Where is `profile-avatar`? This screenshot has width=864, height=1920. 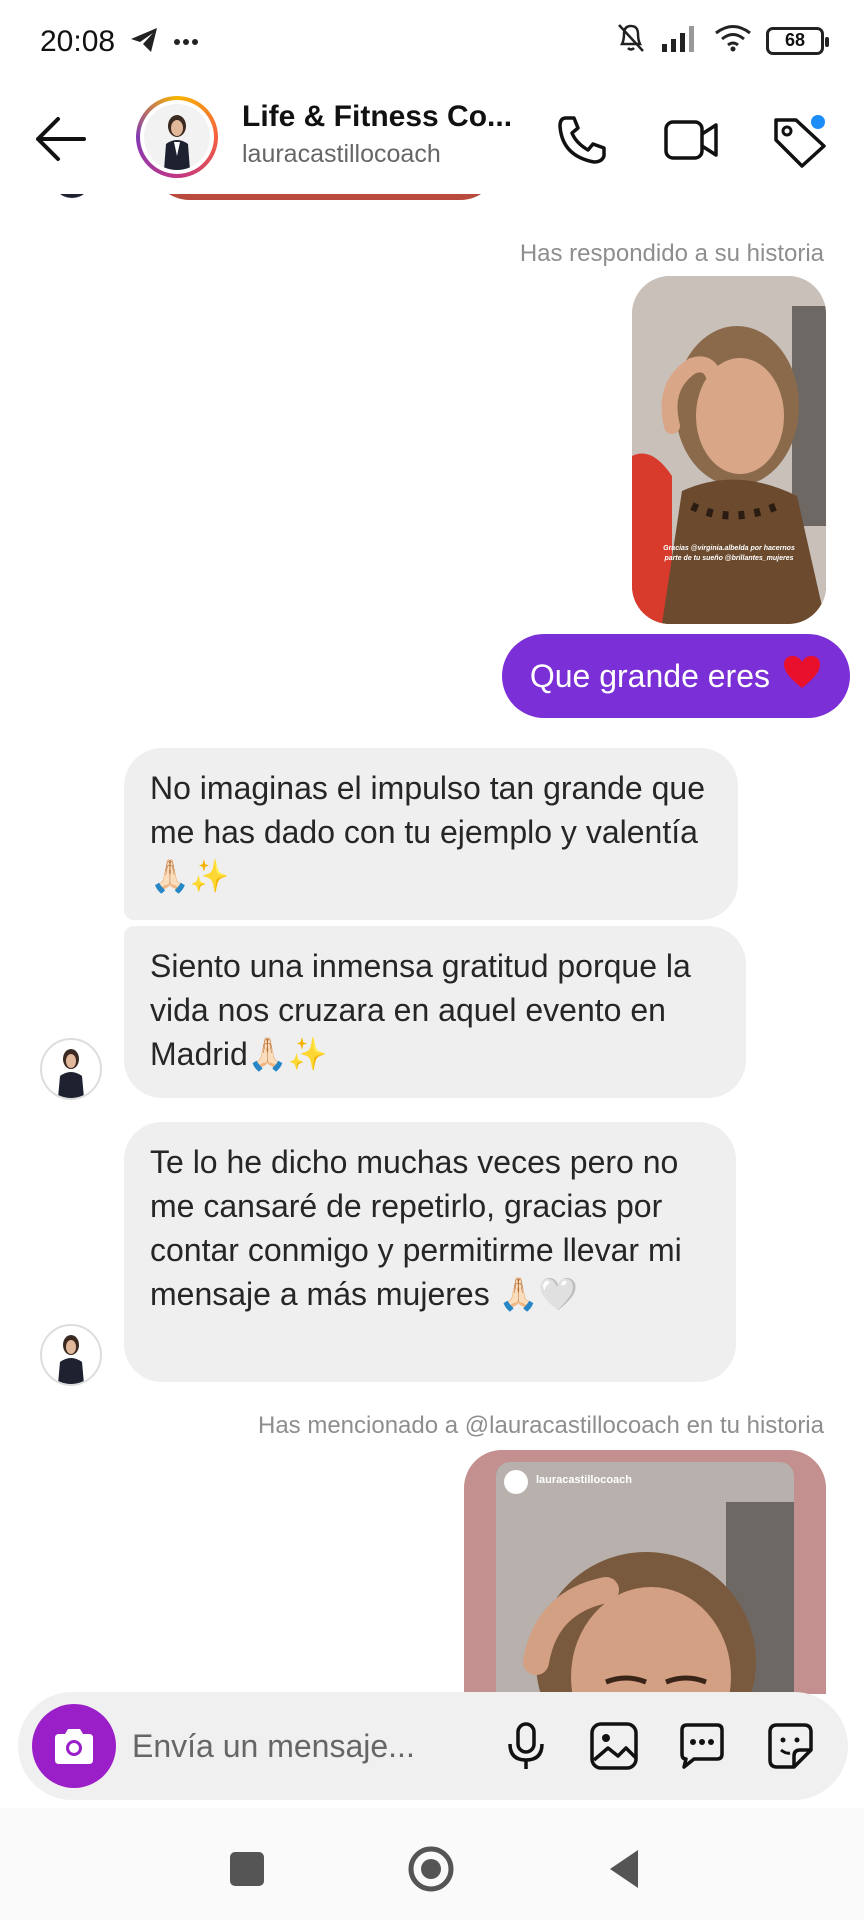
profile-avatar is located at coordinates (177, 137).